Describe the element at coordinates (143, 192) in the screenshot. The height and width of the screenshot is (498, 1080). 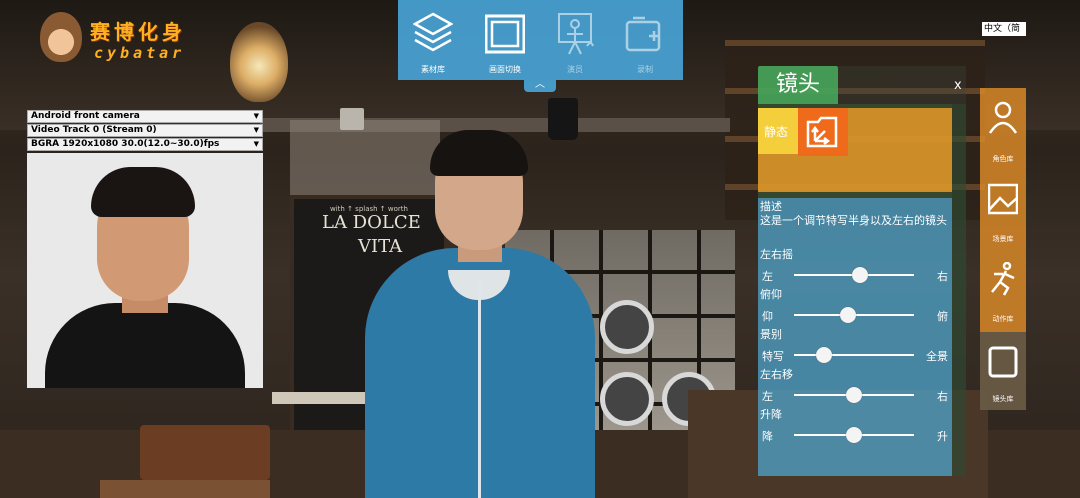
I see `camera-person-hair` at that location.